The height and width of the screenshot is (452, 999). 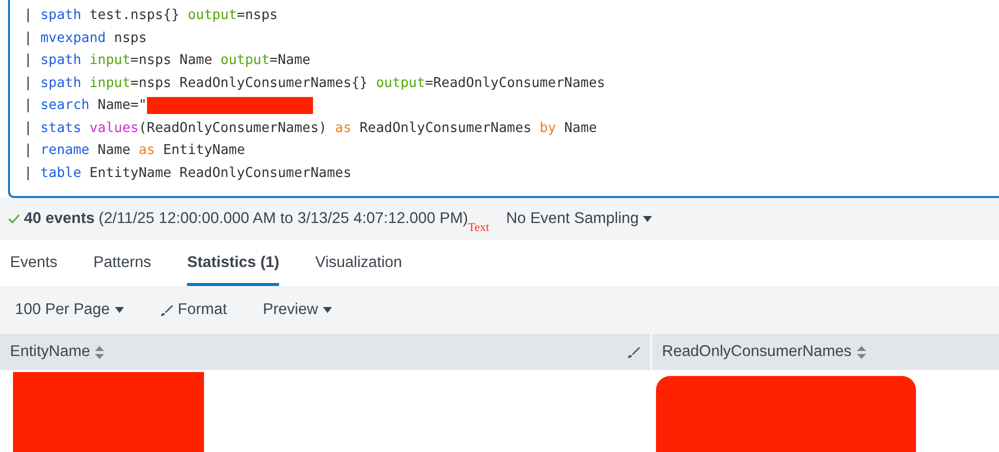 I want to click on edit-icon, so click(x=633, y=352).